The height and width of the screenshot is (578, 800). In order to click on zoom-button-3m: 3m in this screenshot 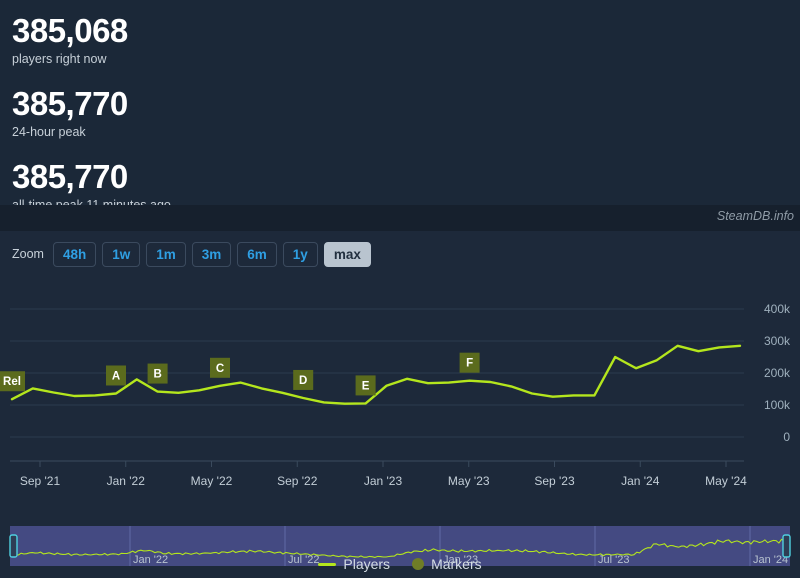, I will do `click(211, 254)`.